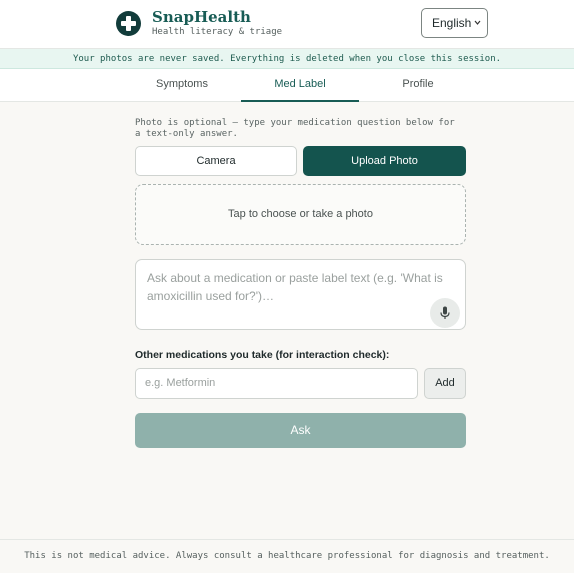  What do you see at coordinates (300, 430) in the screenshot?
I see `ask-button: Ask` at bounding box center [300, 430].